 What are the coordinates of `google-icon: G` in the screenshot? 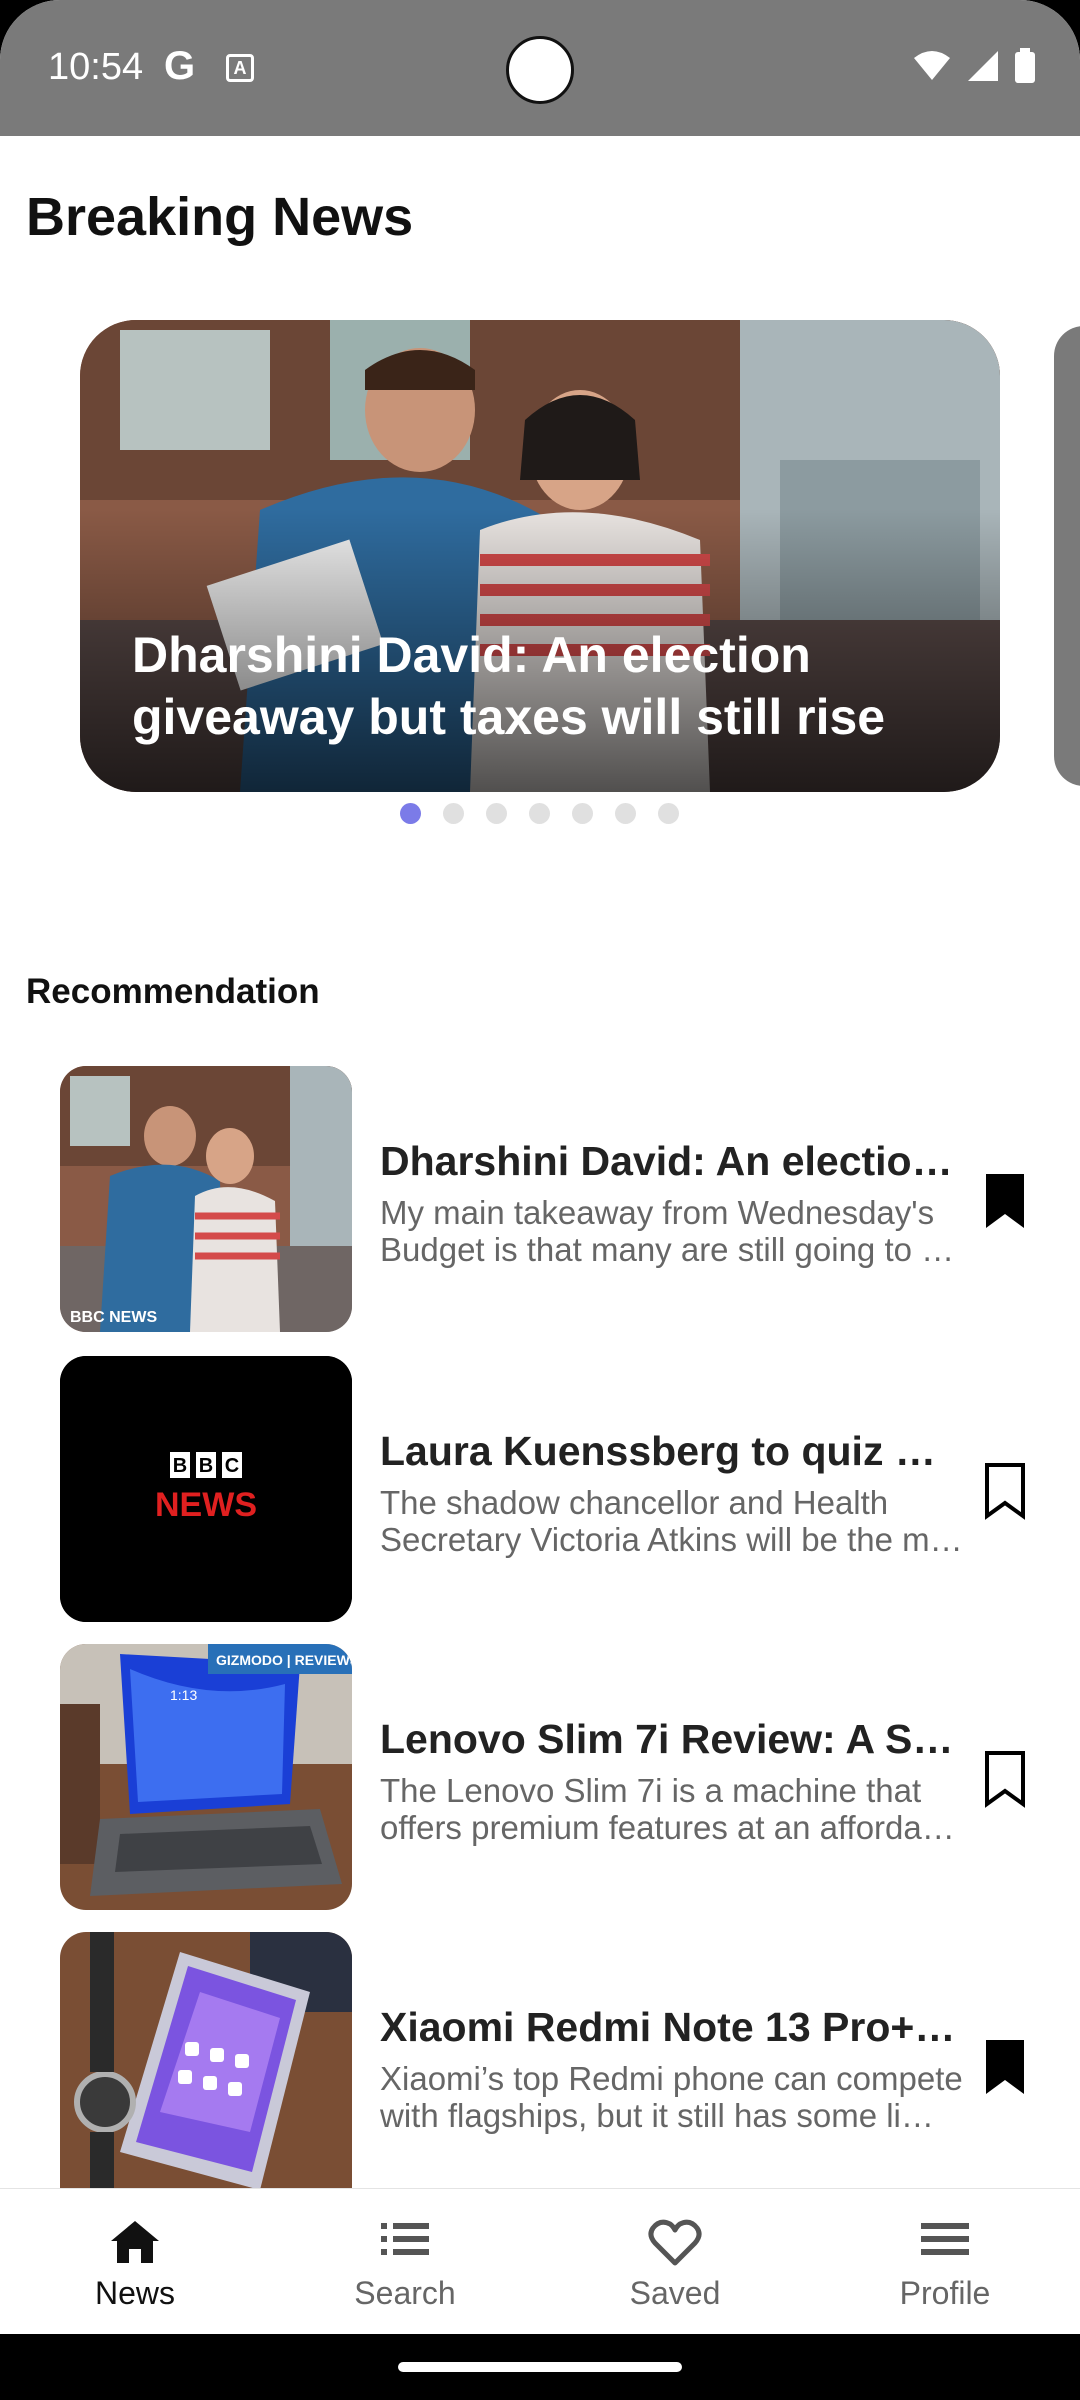 It's located at (180, 66).